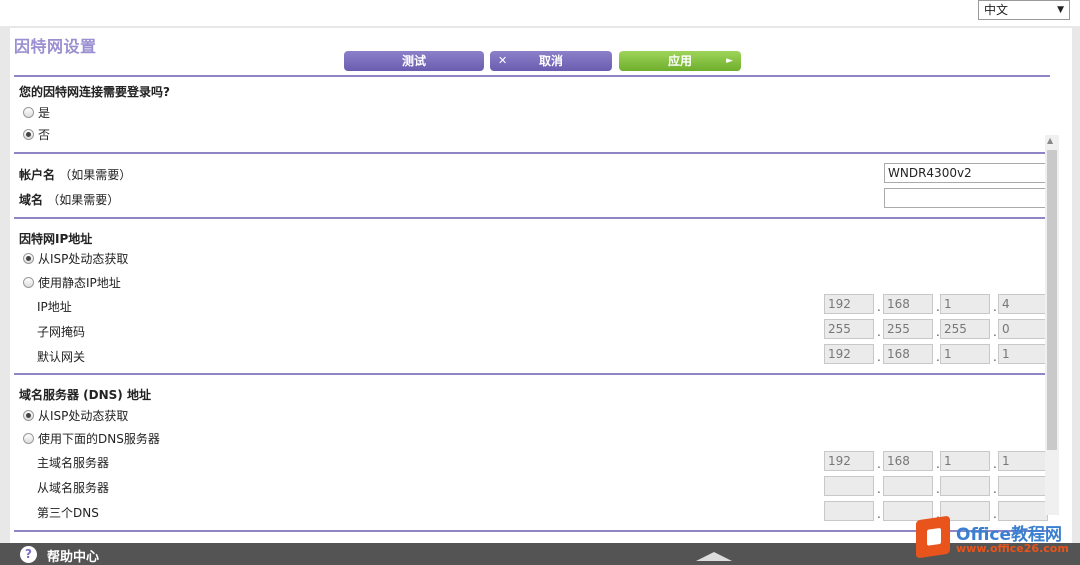  I want to click on subnet-mask-octet-3: 255, so click(965, 329).